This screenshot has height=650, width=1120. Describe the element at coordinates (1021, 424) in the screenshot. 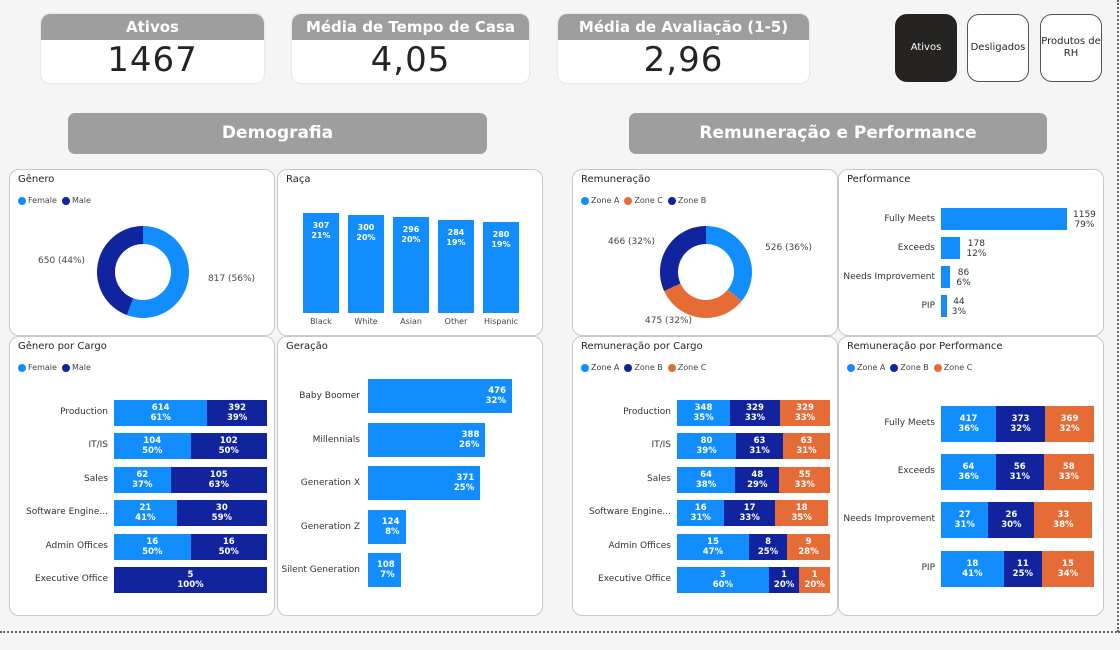

I see `bar-segment: 373 32%` at that location.